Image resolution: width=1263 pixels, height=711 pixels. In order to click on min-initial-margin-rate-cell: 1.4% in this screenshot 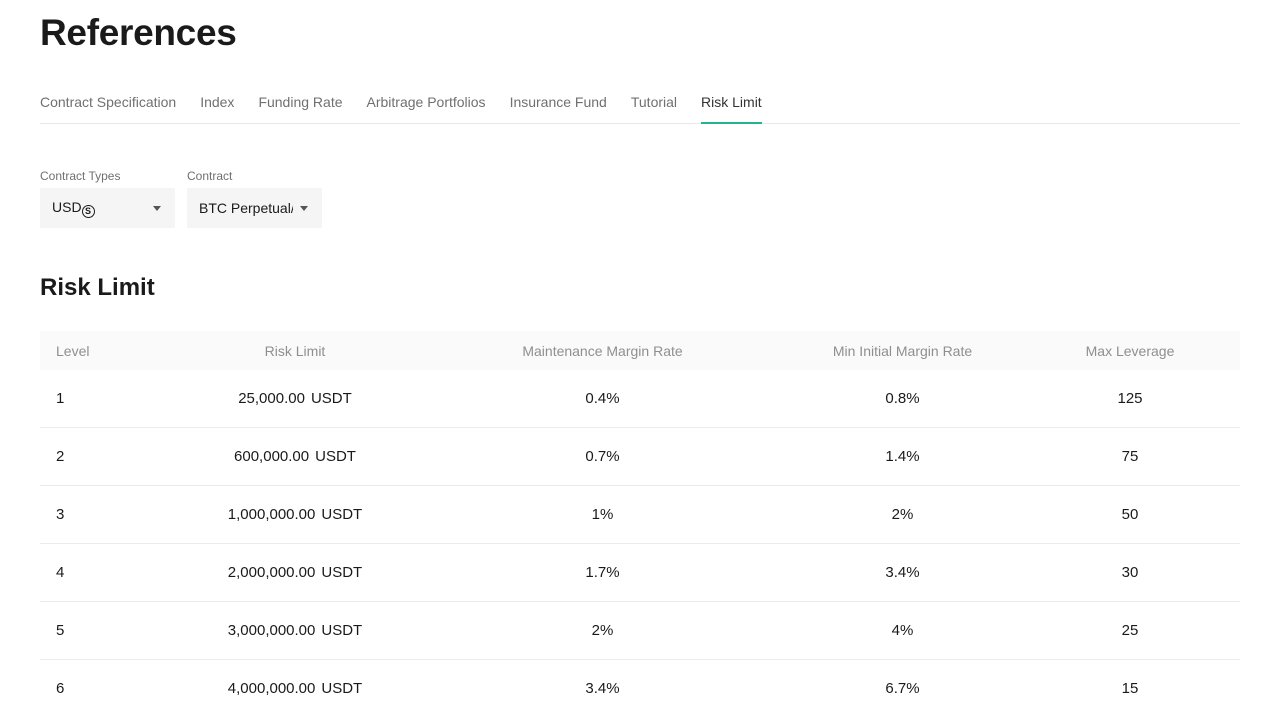, I will do `click(902, 456)`.